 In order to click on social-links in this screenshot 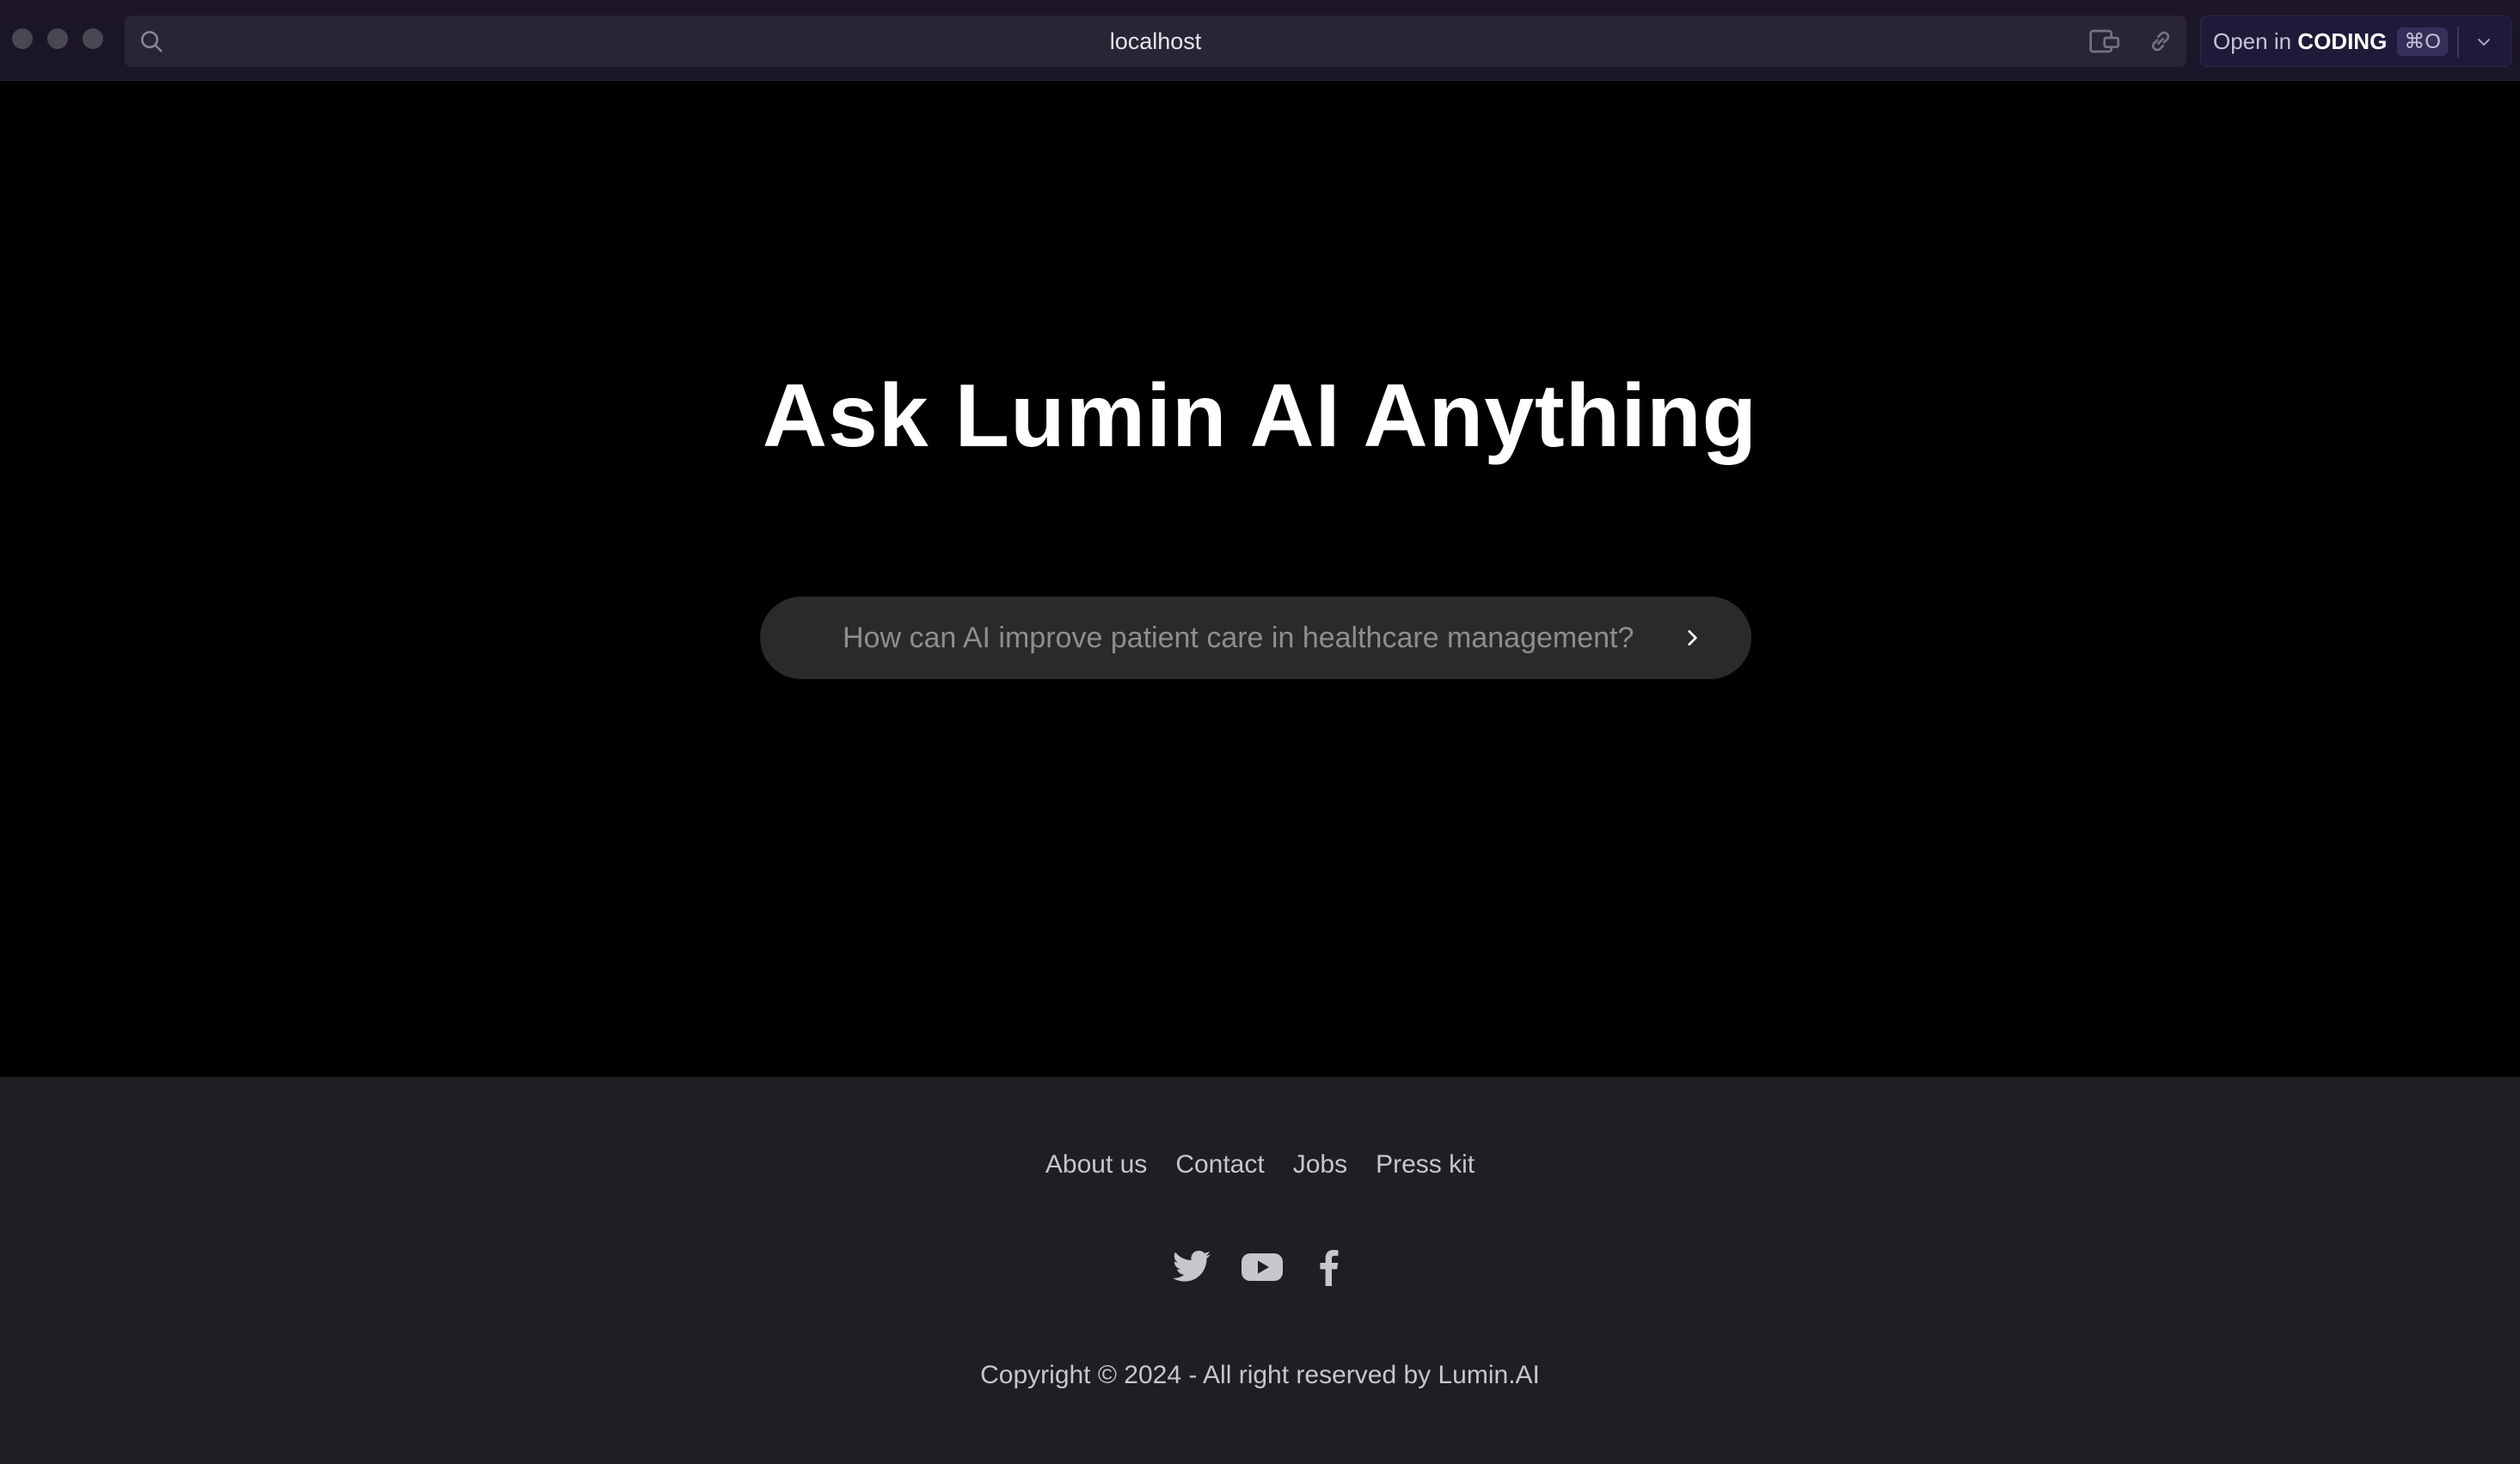, I will do `click(1260, 1267)`.